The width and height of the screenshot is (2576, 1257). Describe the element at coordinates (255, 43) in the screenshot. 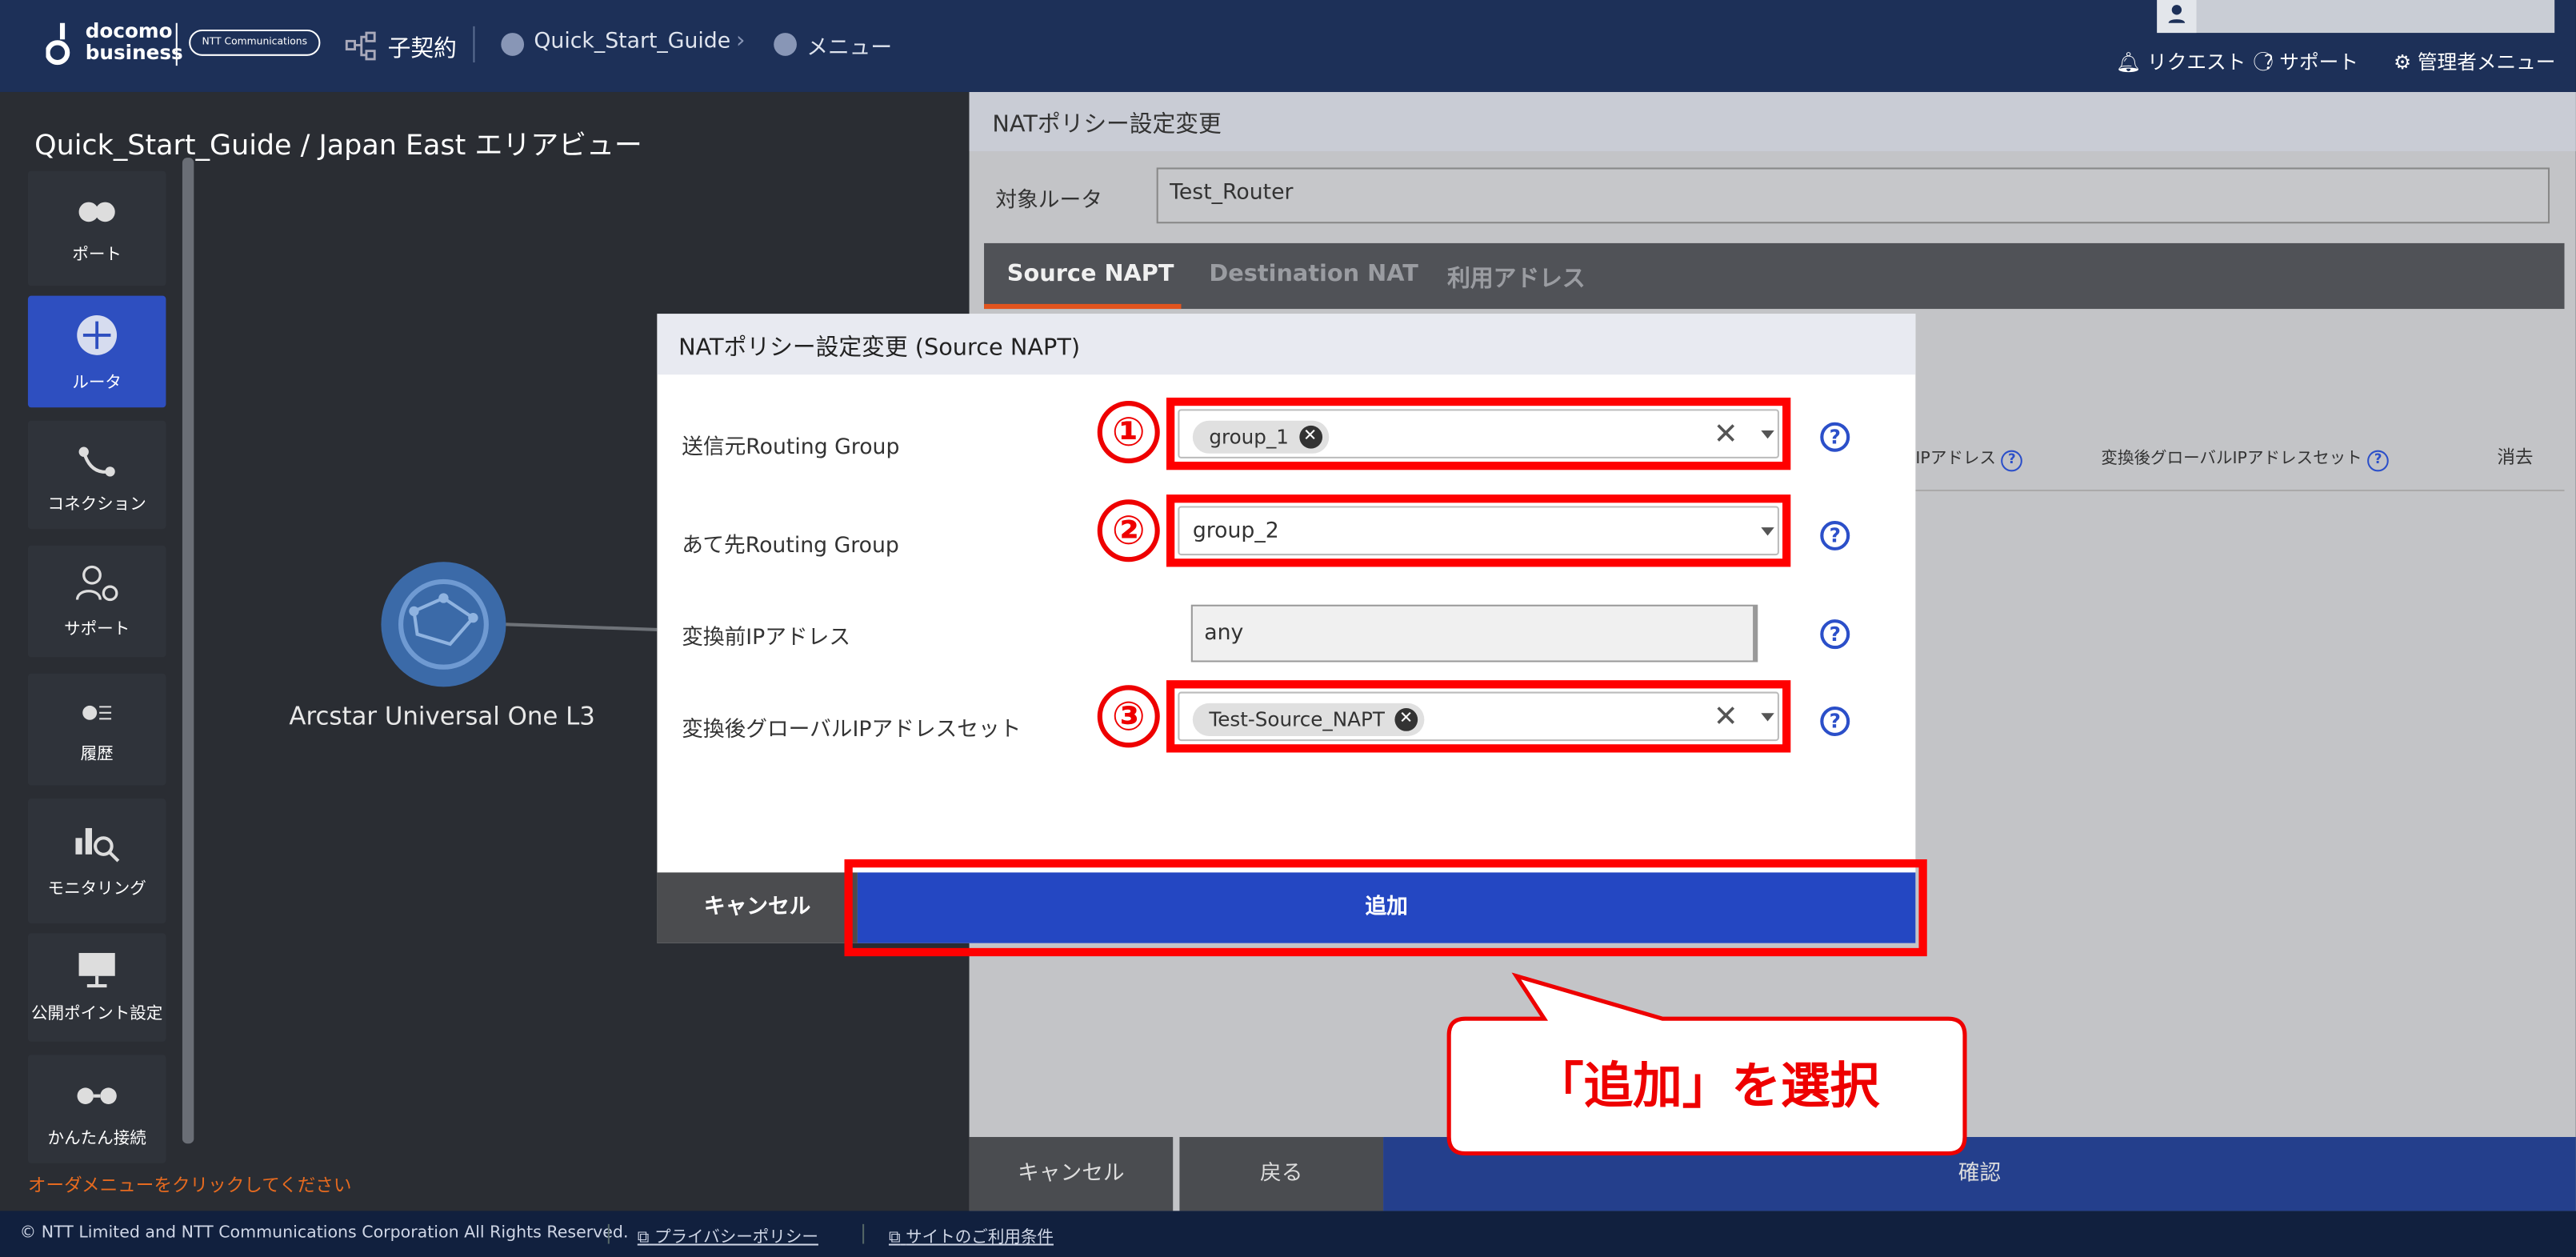

I see `ntt-logo: NTT Communications` at that location.